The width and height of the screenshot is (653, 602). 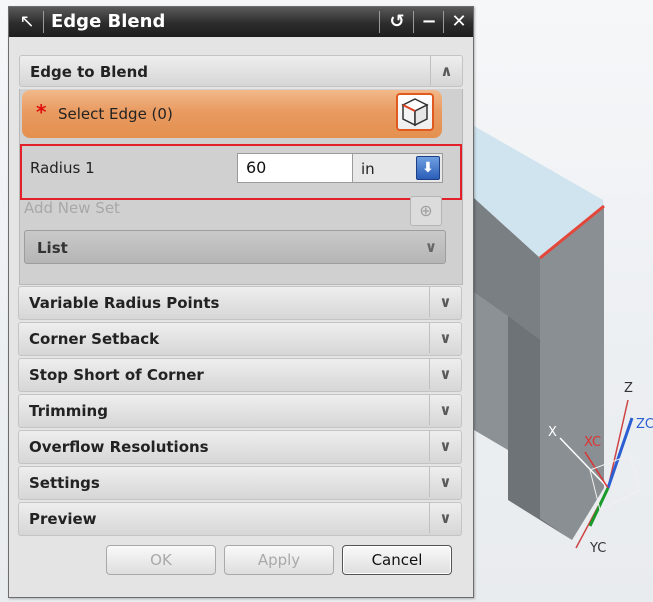 What do you see at coordinates (552, 432) in the screenshot?
I see `axis-x-label: X` at bounding box center [552, 432].